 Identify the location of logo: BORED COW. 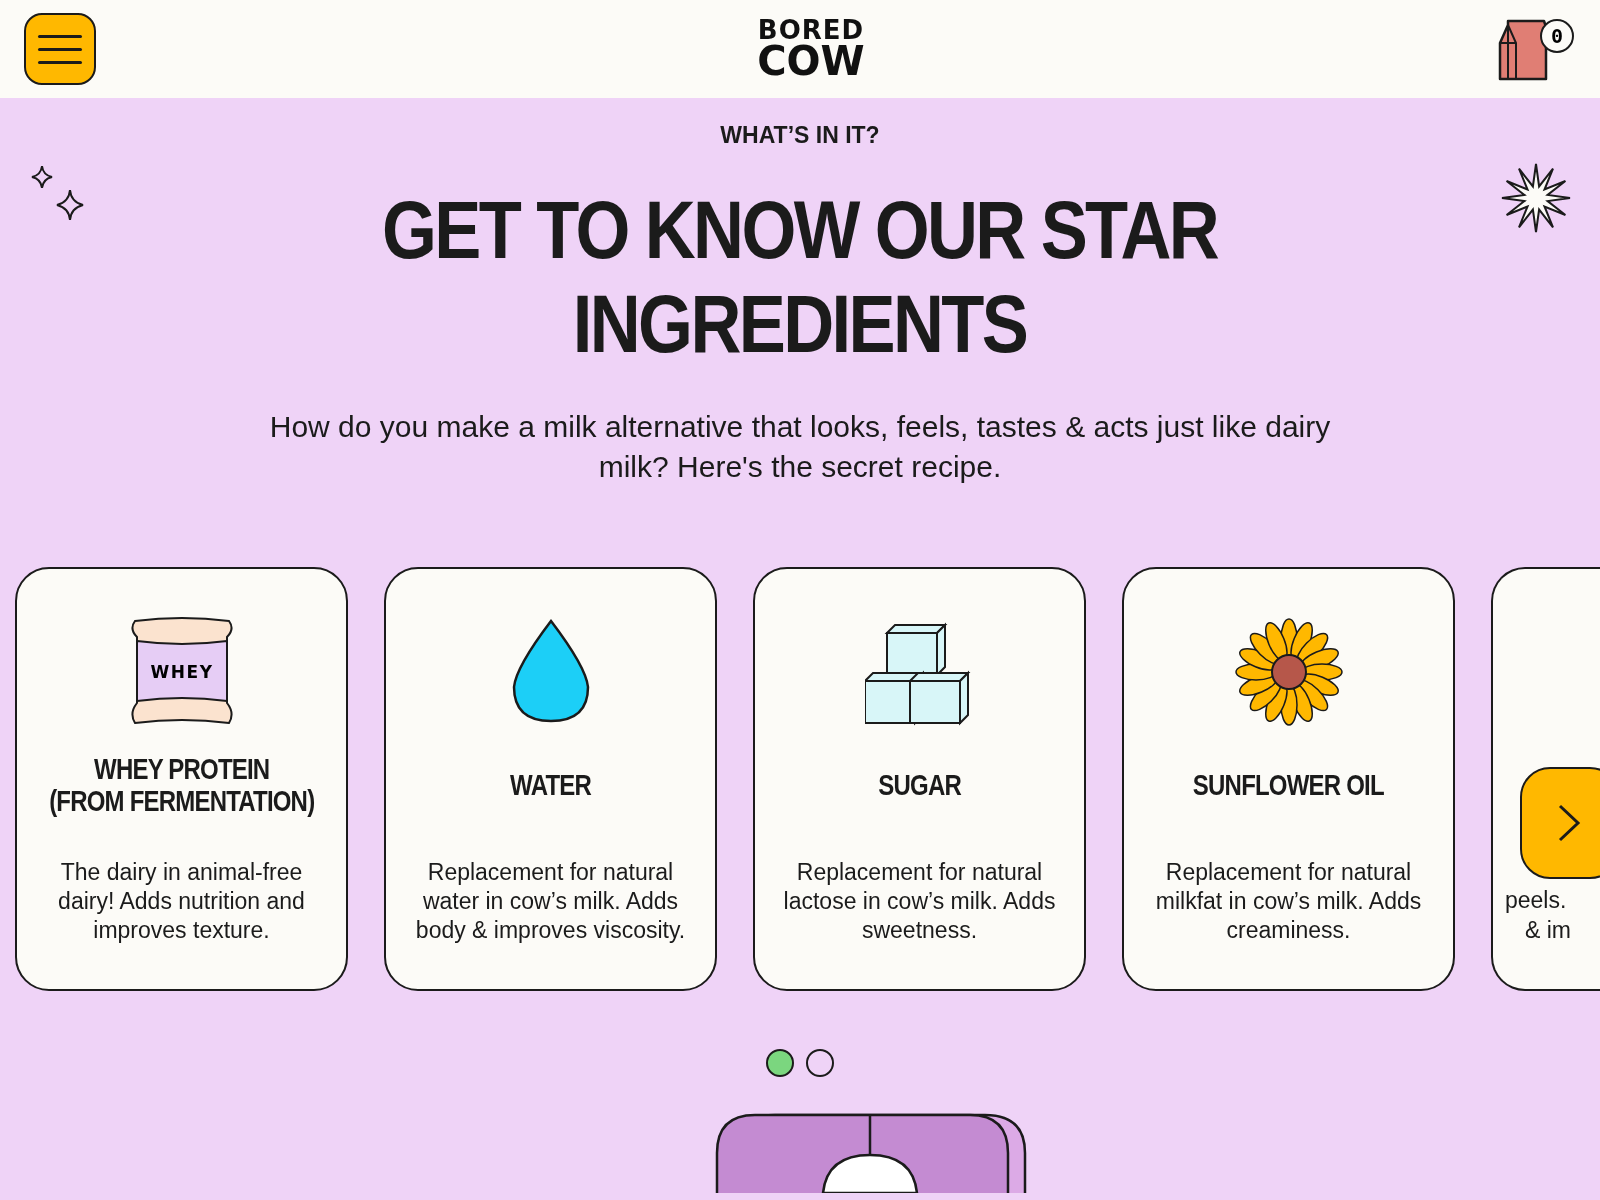
(811, 49).